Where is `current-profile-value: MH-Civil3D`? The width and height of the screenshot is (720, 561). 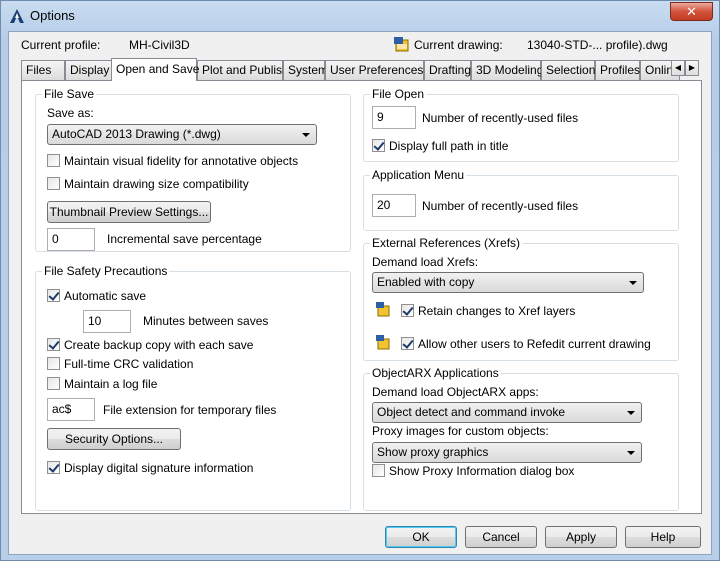 current-profile-value: MH-Civil3D is located at coordinates (159, 45).